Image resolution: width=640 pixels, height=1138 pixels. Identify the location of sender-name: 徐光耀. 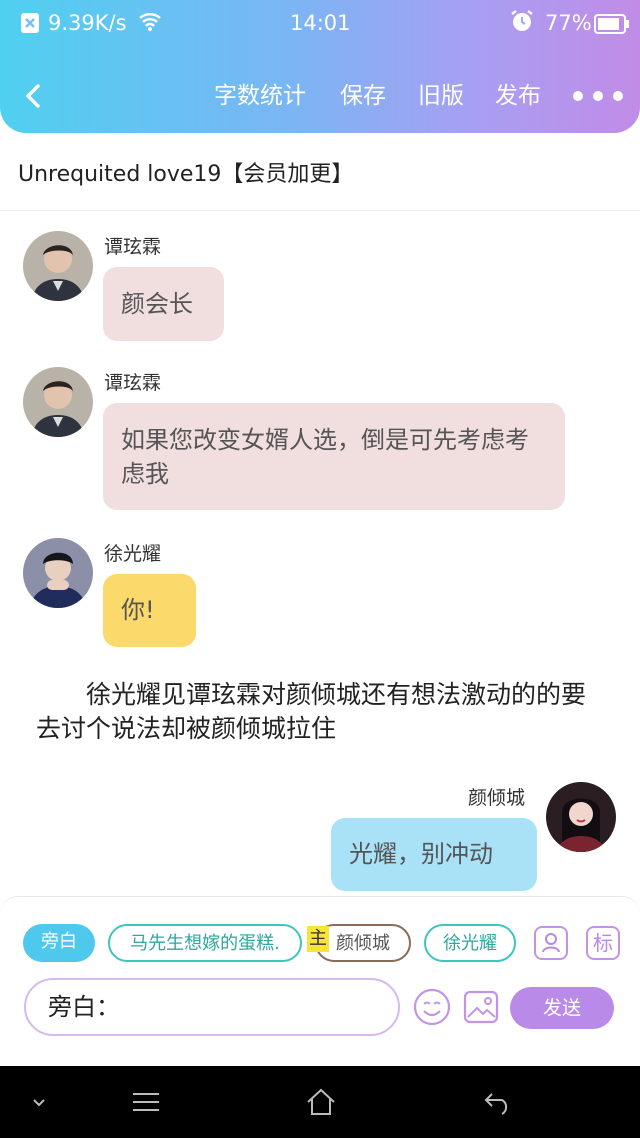
(133, 554).